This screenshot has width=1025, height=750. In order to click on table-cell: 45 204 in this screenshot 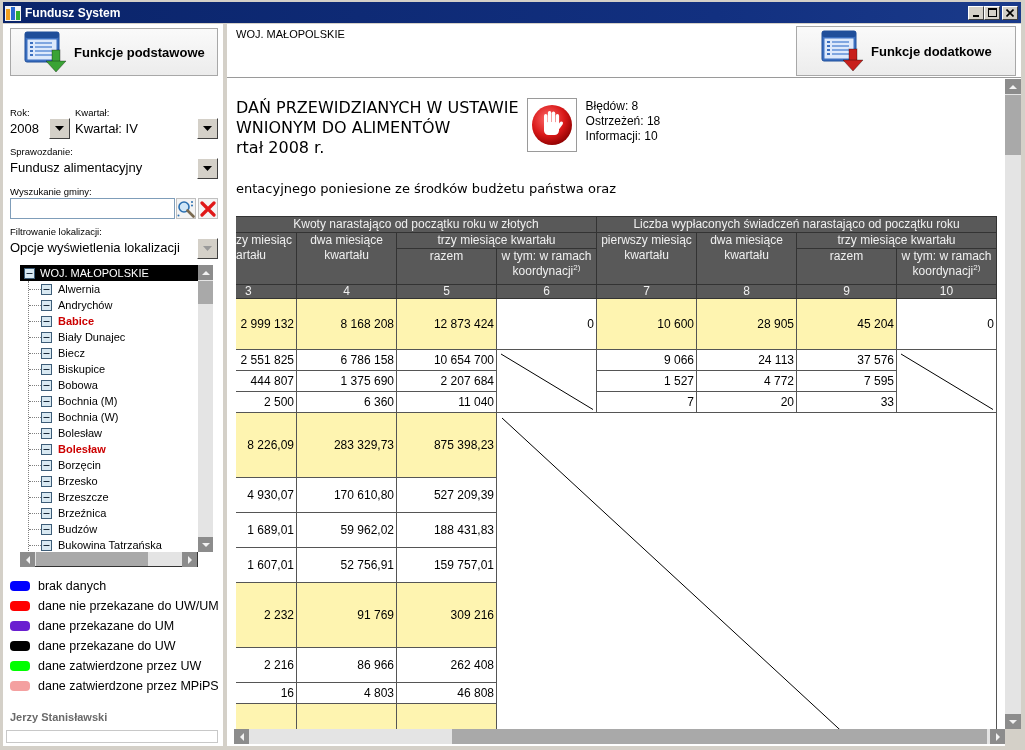, I will do `click(847, 324)`.